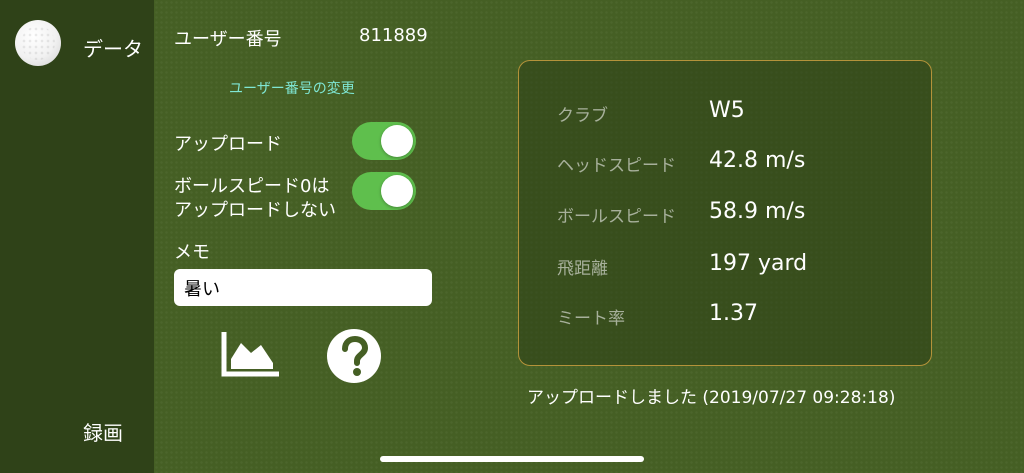 The height and width of the screenshot is (473, 1024). What do you see at coordinates (711, 398) in the screenshot?
I see `upload-status-text: アップロードしました (2019/07/27 09:28:18)` at bounding box center [711, 398].